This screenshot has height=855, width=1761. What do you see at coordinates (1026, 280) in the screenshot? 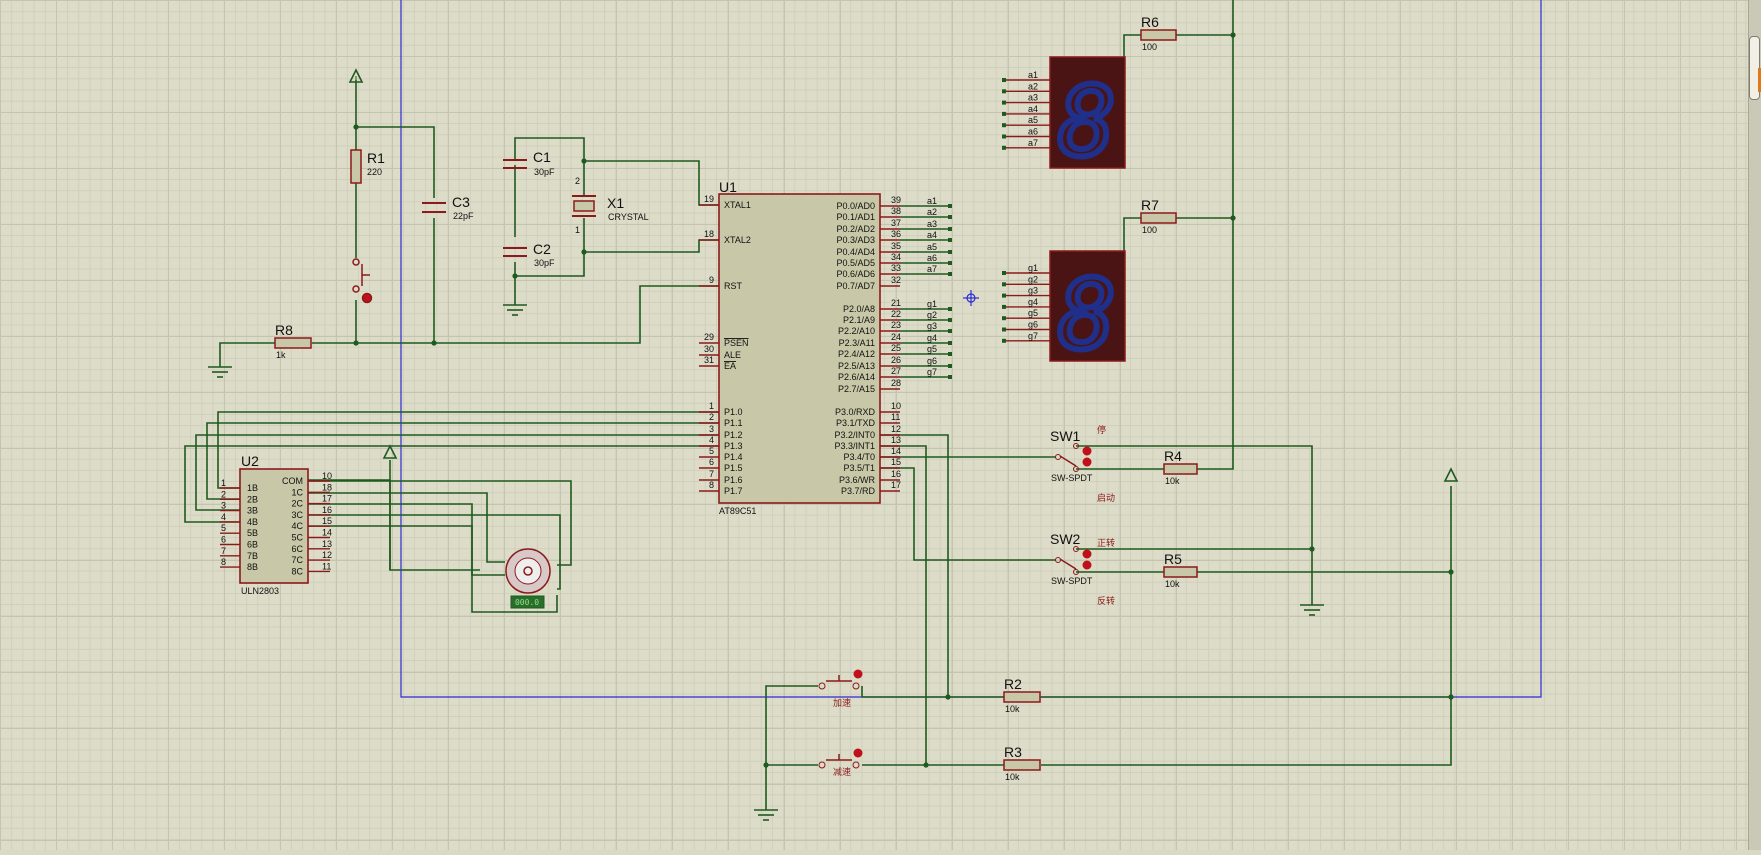
I see `display2-pin-g2: g2` at bounding box center [1026, 280].